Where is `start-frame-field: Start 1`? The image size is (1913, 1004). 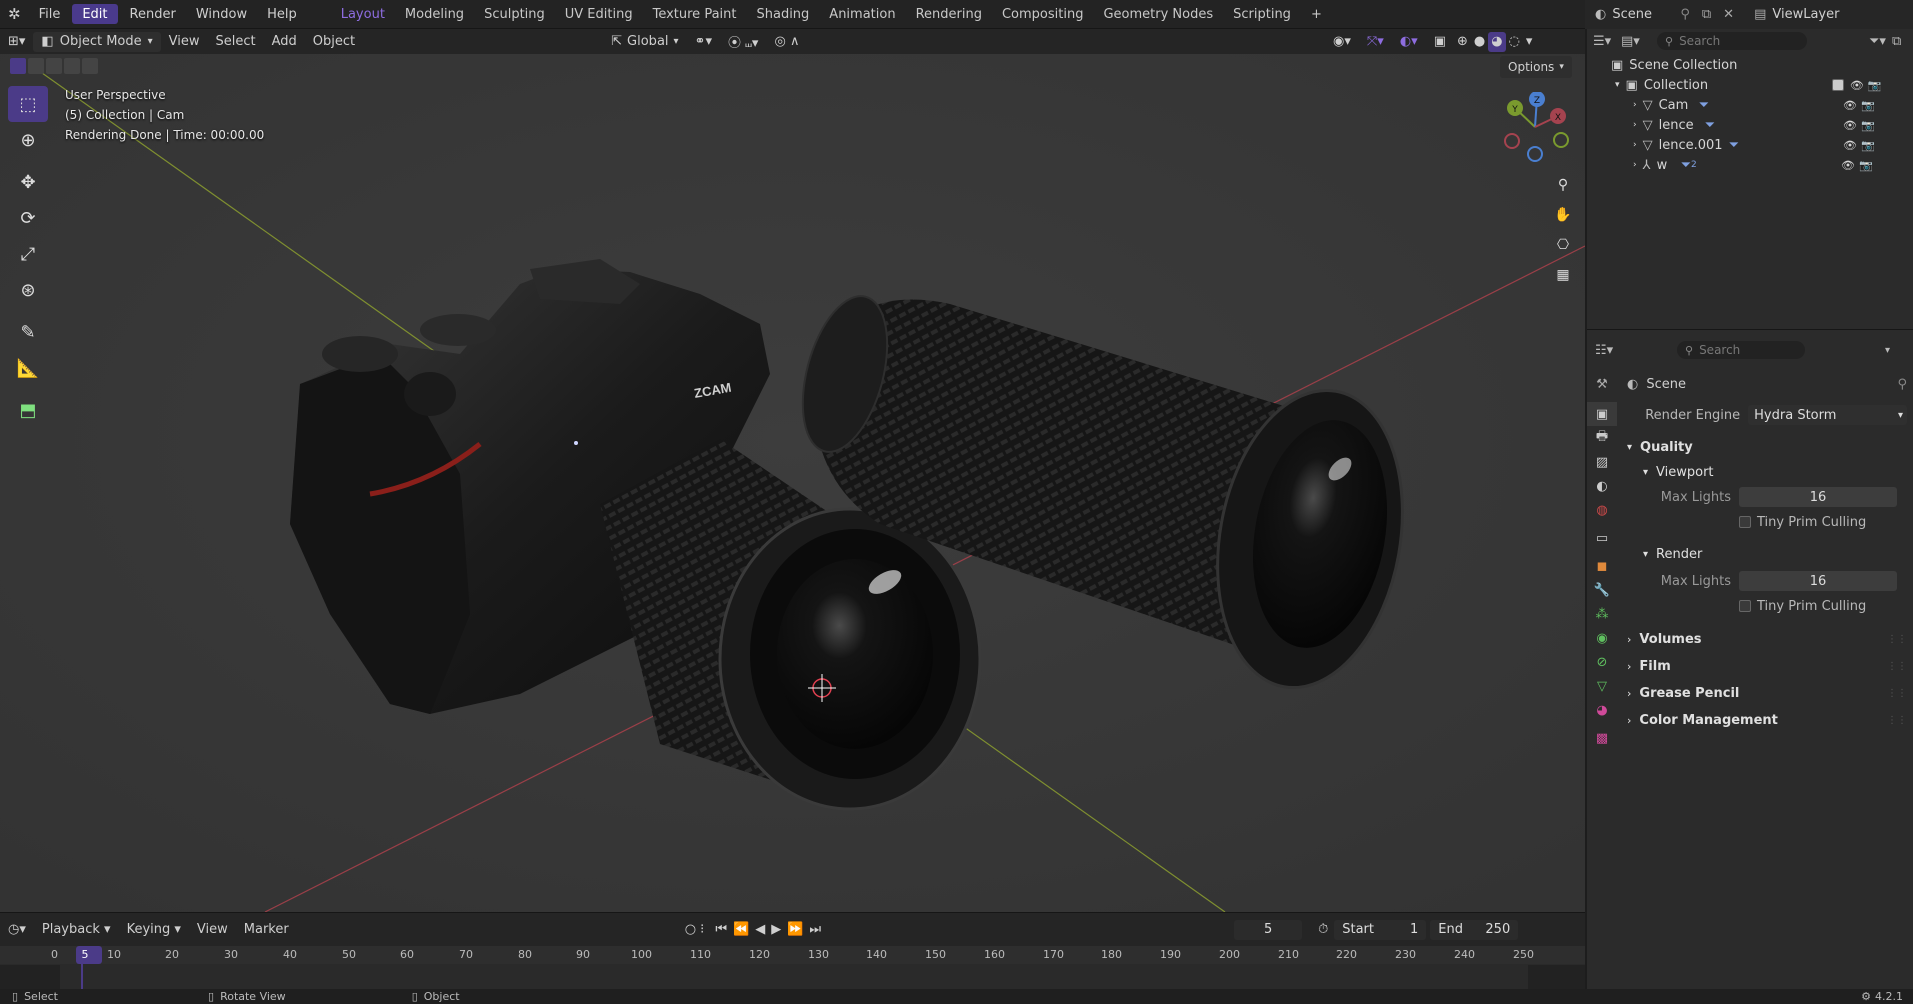 start-frame-field: Start 1 is located at coordinates (1380, 929).